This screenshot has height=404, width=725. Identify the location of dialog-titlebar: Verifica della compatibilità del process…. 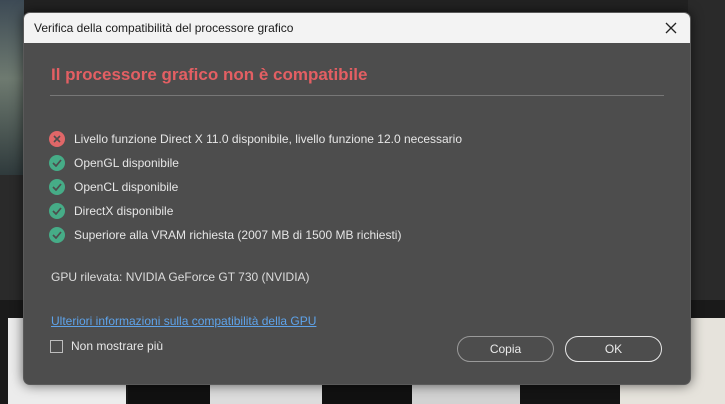
(357, 28).